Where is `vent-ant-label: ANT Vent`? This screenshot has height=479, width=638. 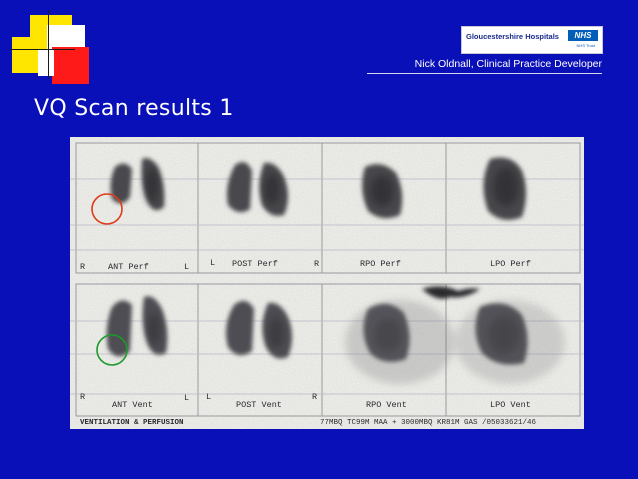
vent-ant-label: ANT Vent is located at coordinates (132, 405).